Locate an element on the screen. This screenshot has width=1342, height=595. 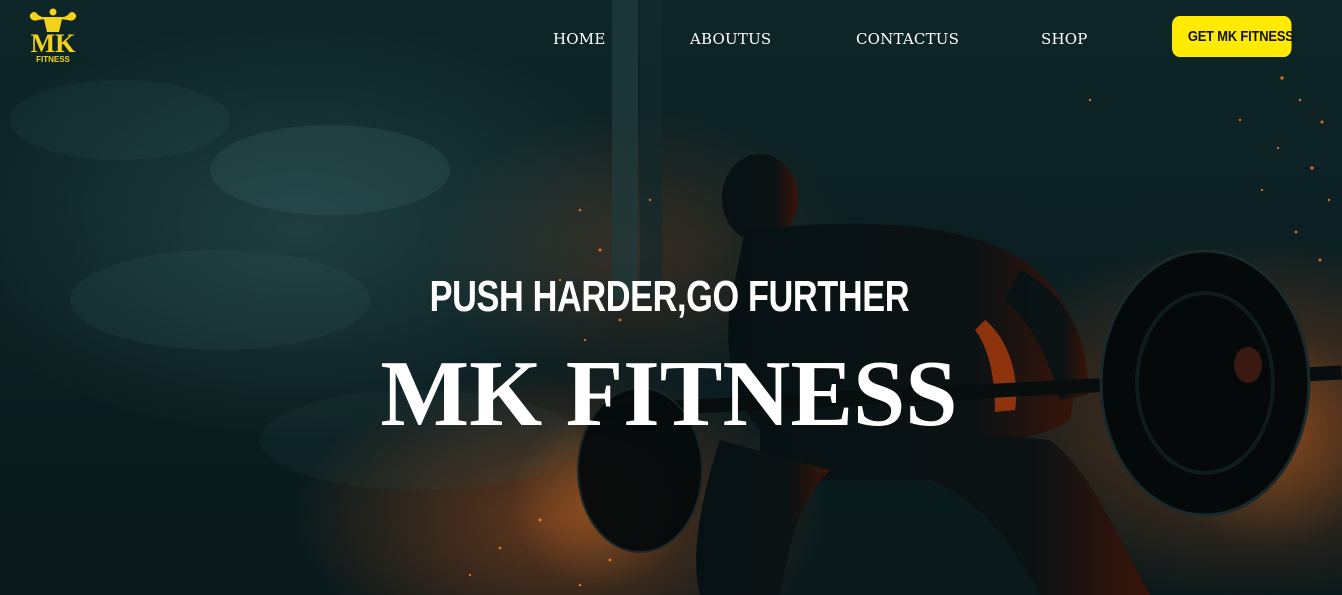
get-mk-fitness-button: GET MK FITNESS is located at coordinates (1233, 36).